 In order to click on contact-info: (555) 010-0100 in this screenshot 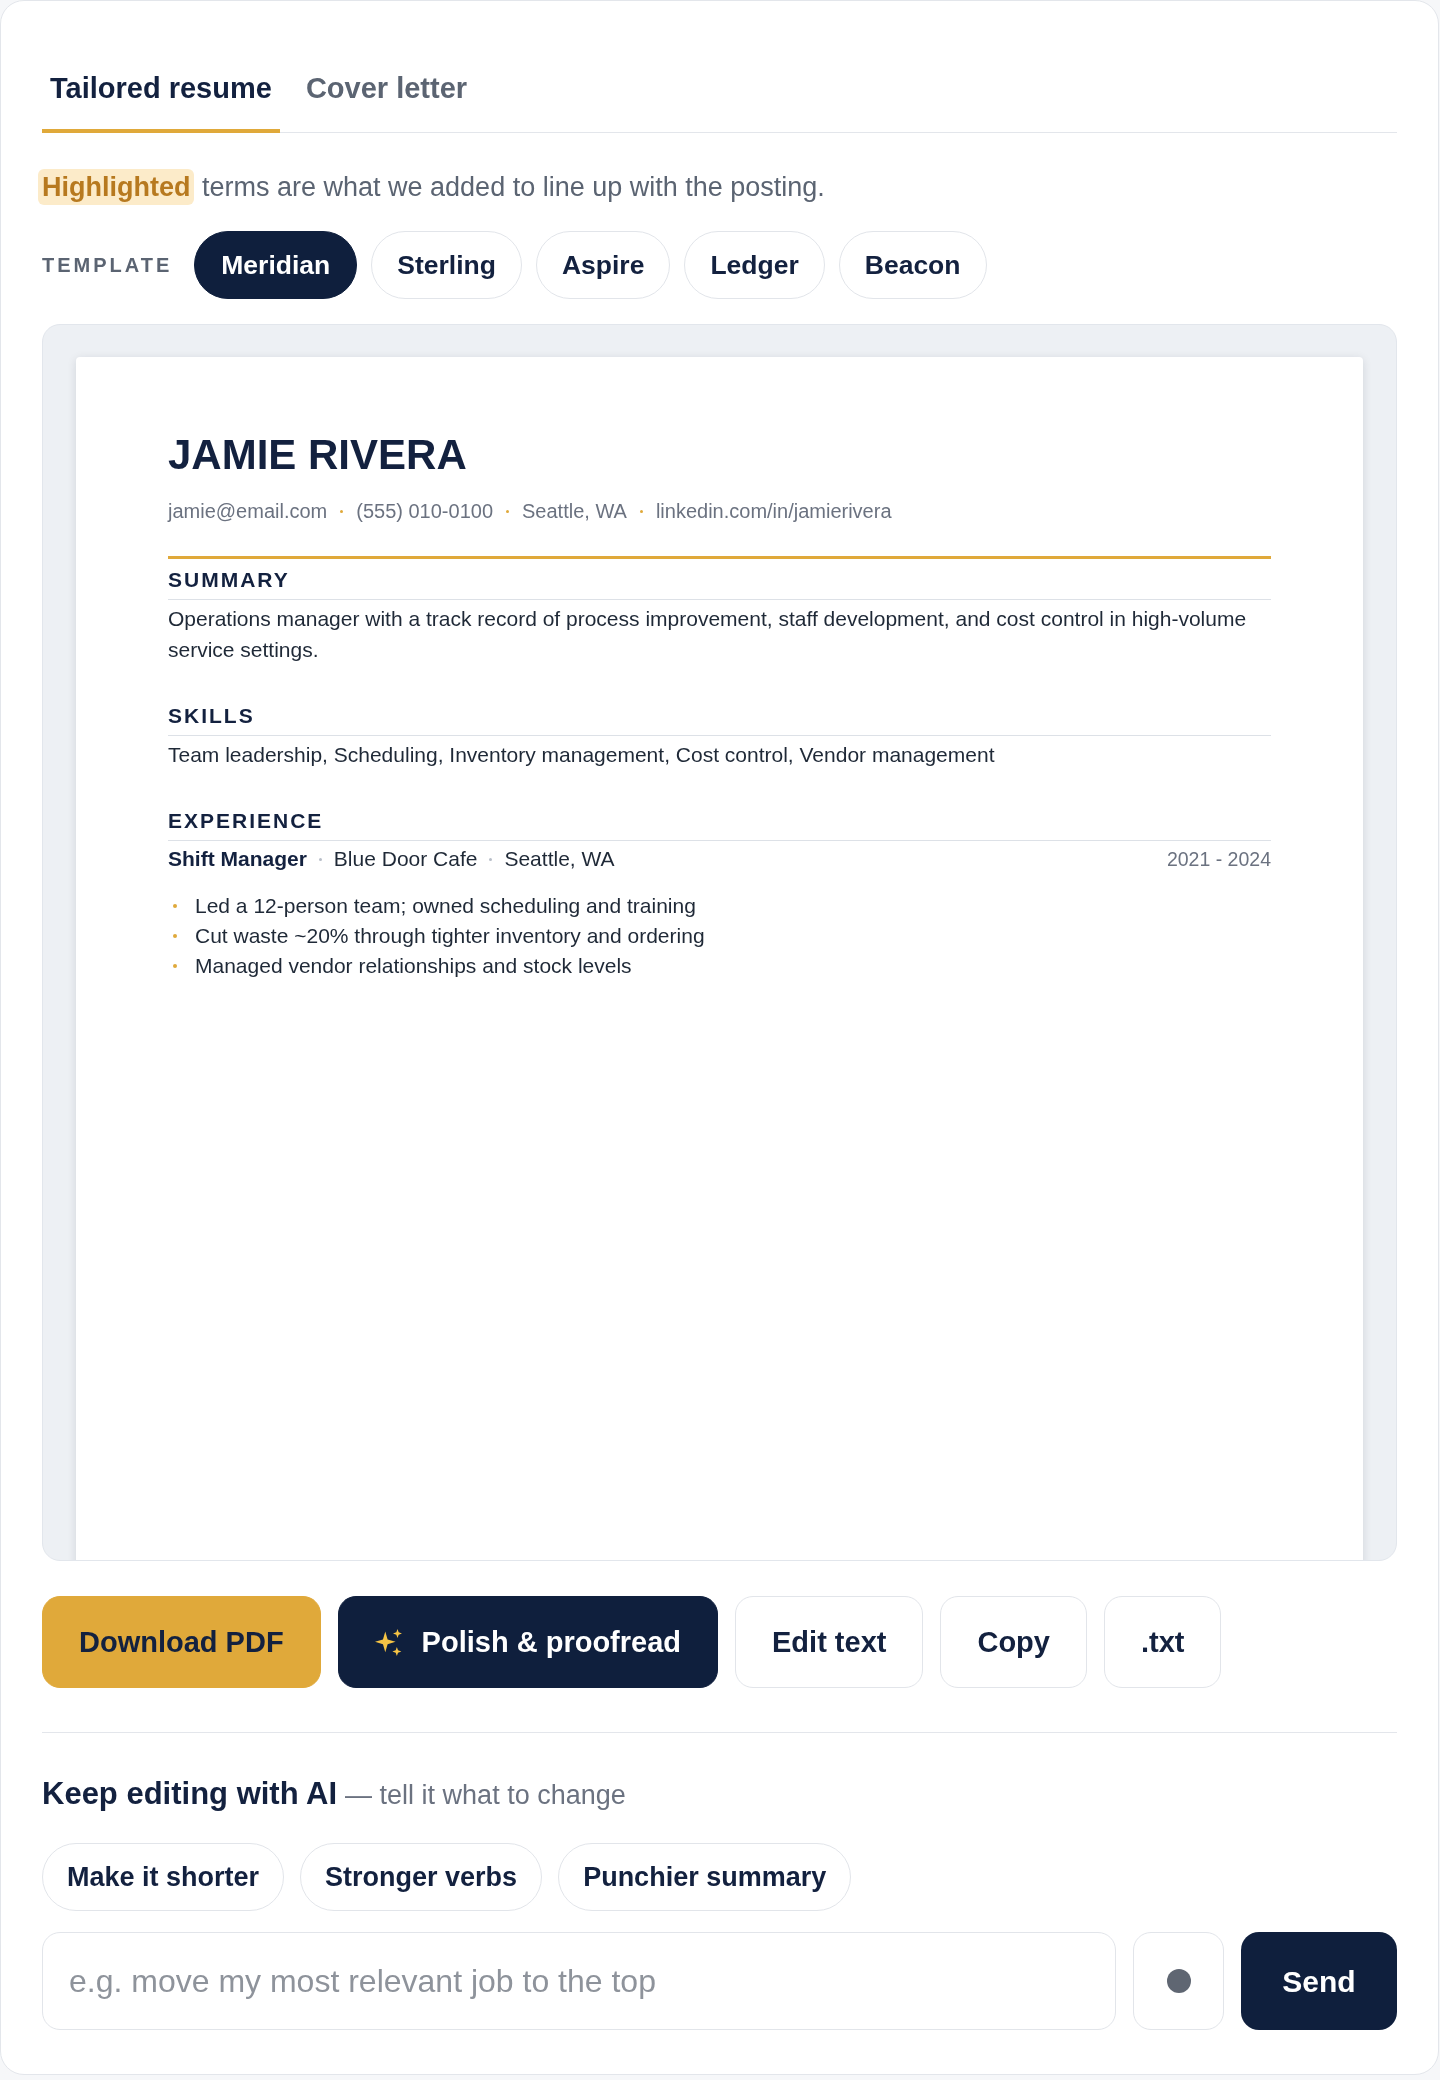, I will do `click(424, 511)`.